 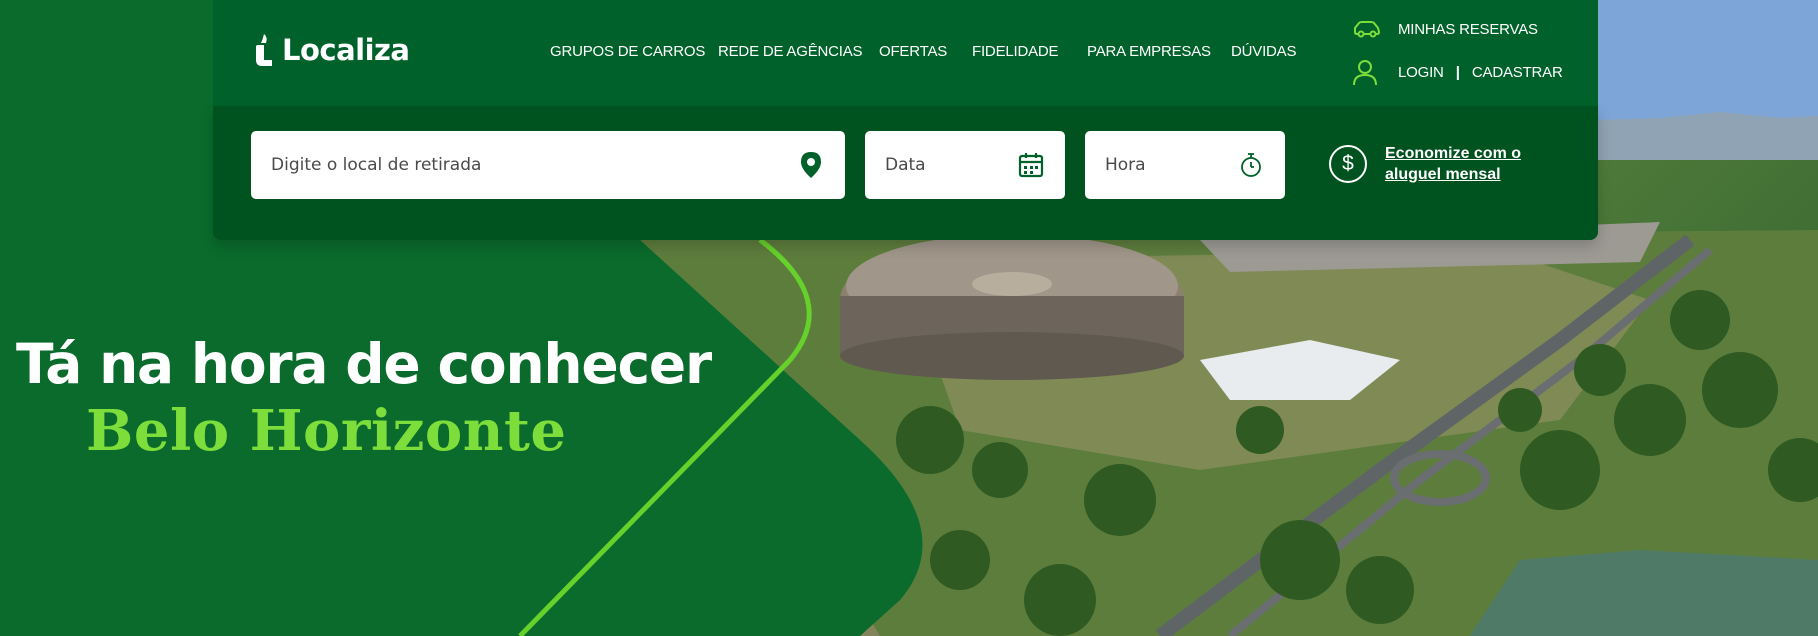 I want to click on monthly-rental-link: Economize com o aluguel mensal, so click(x=1460, y=164).